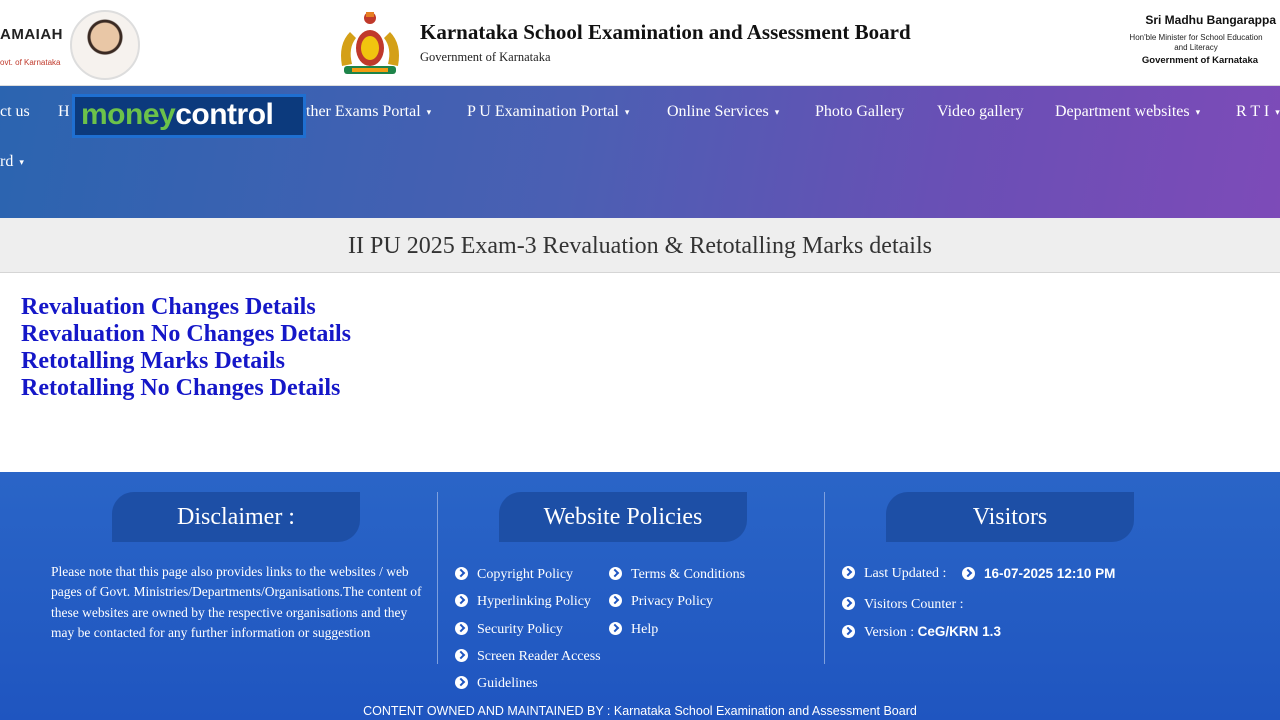 Image resolution: width=1280 pixels, height=720 pixels. I want to click on cm-name: AMAIAH, so click(31, 34).